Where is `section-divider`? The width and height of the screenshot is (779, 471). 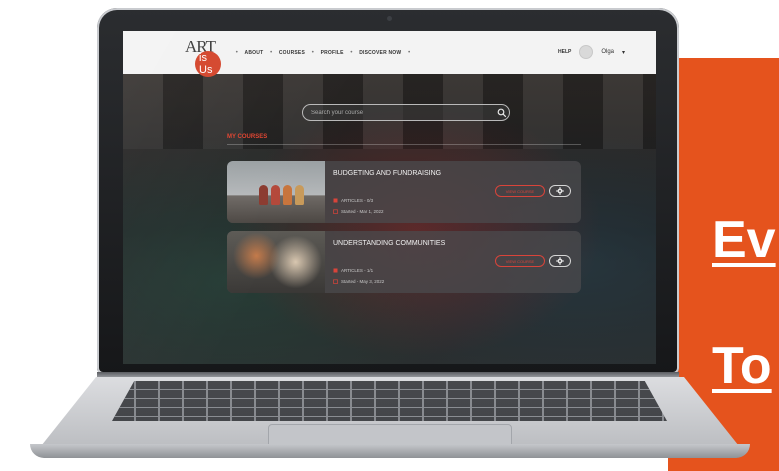 section-divider is located at coordinates (404, 144).